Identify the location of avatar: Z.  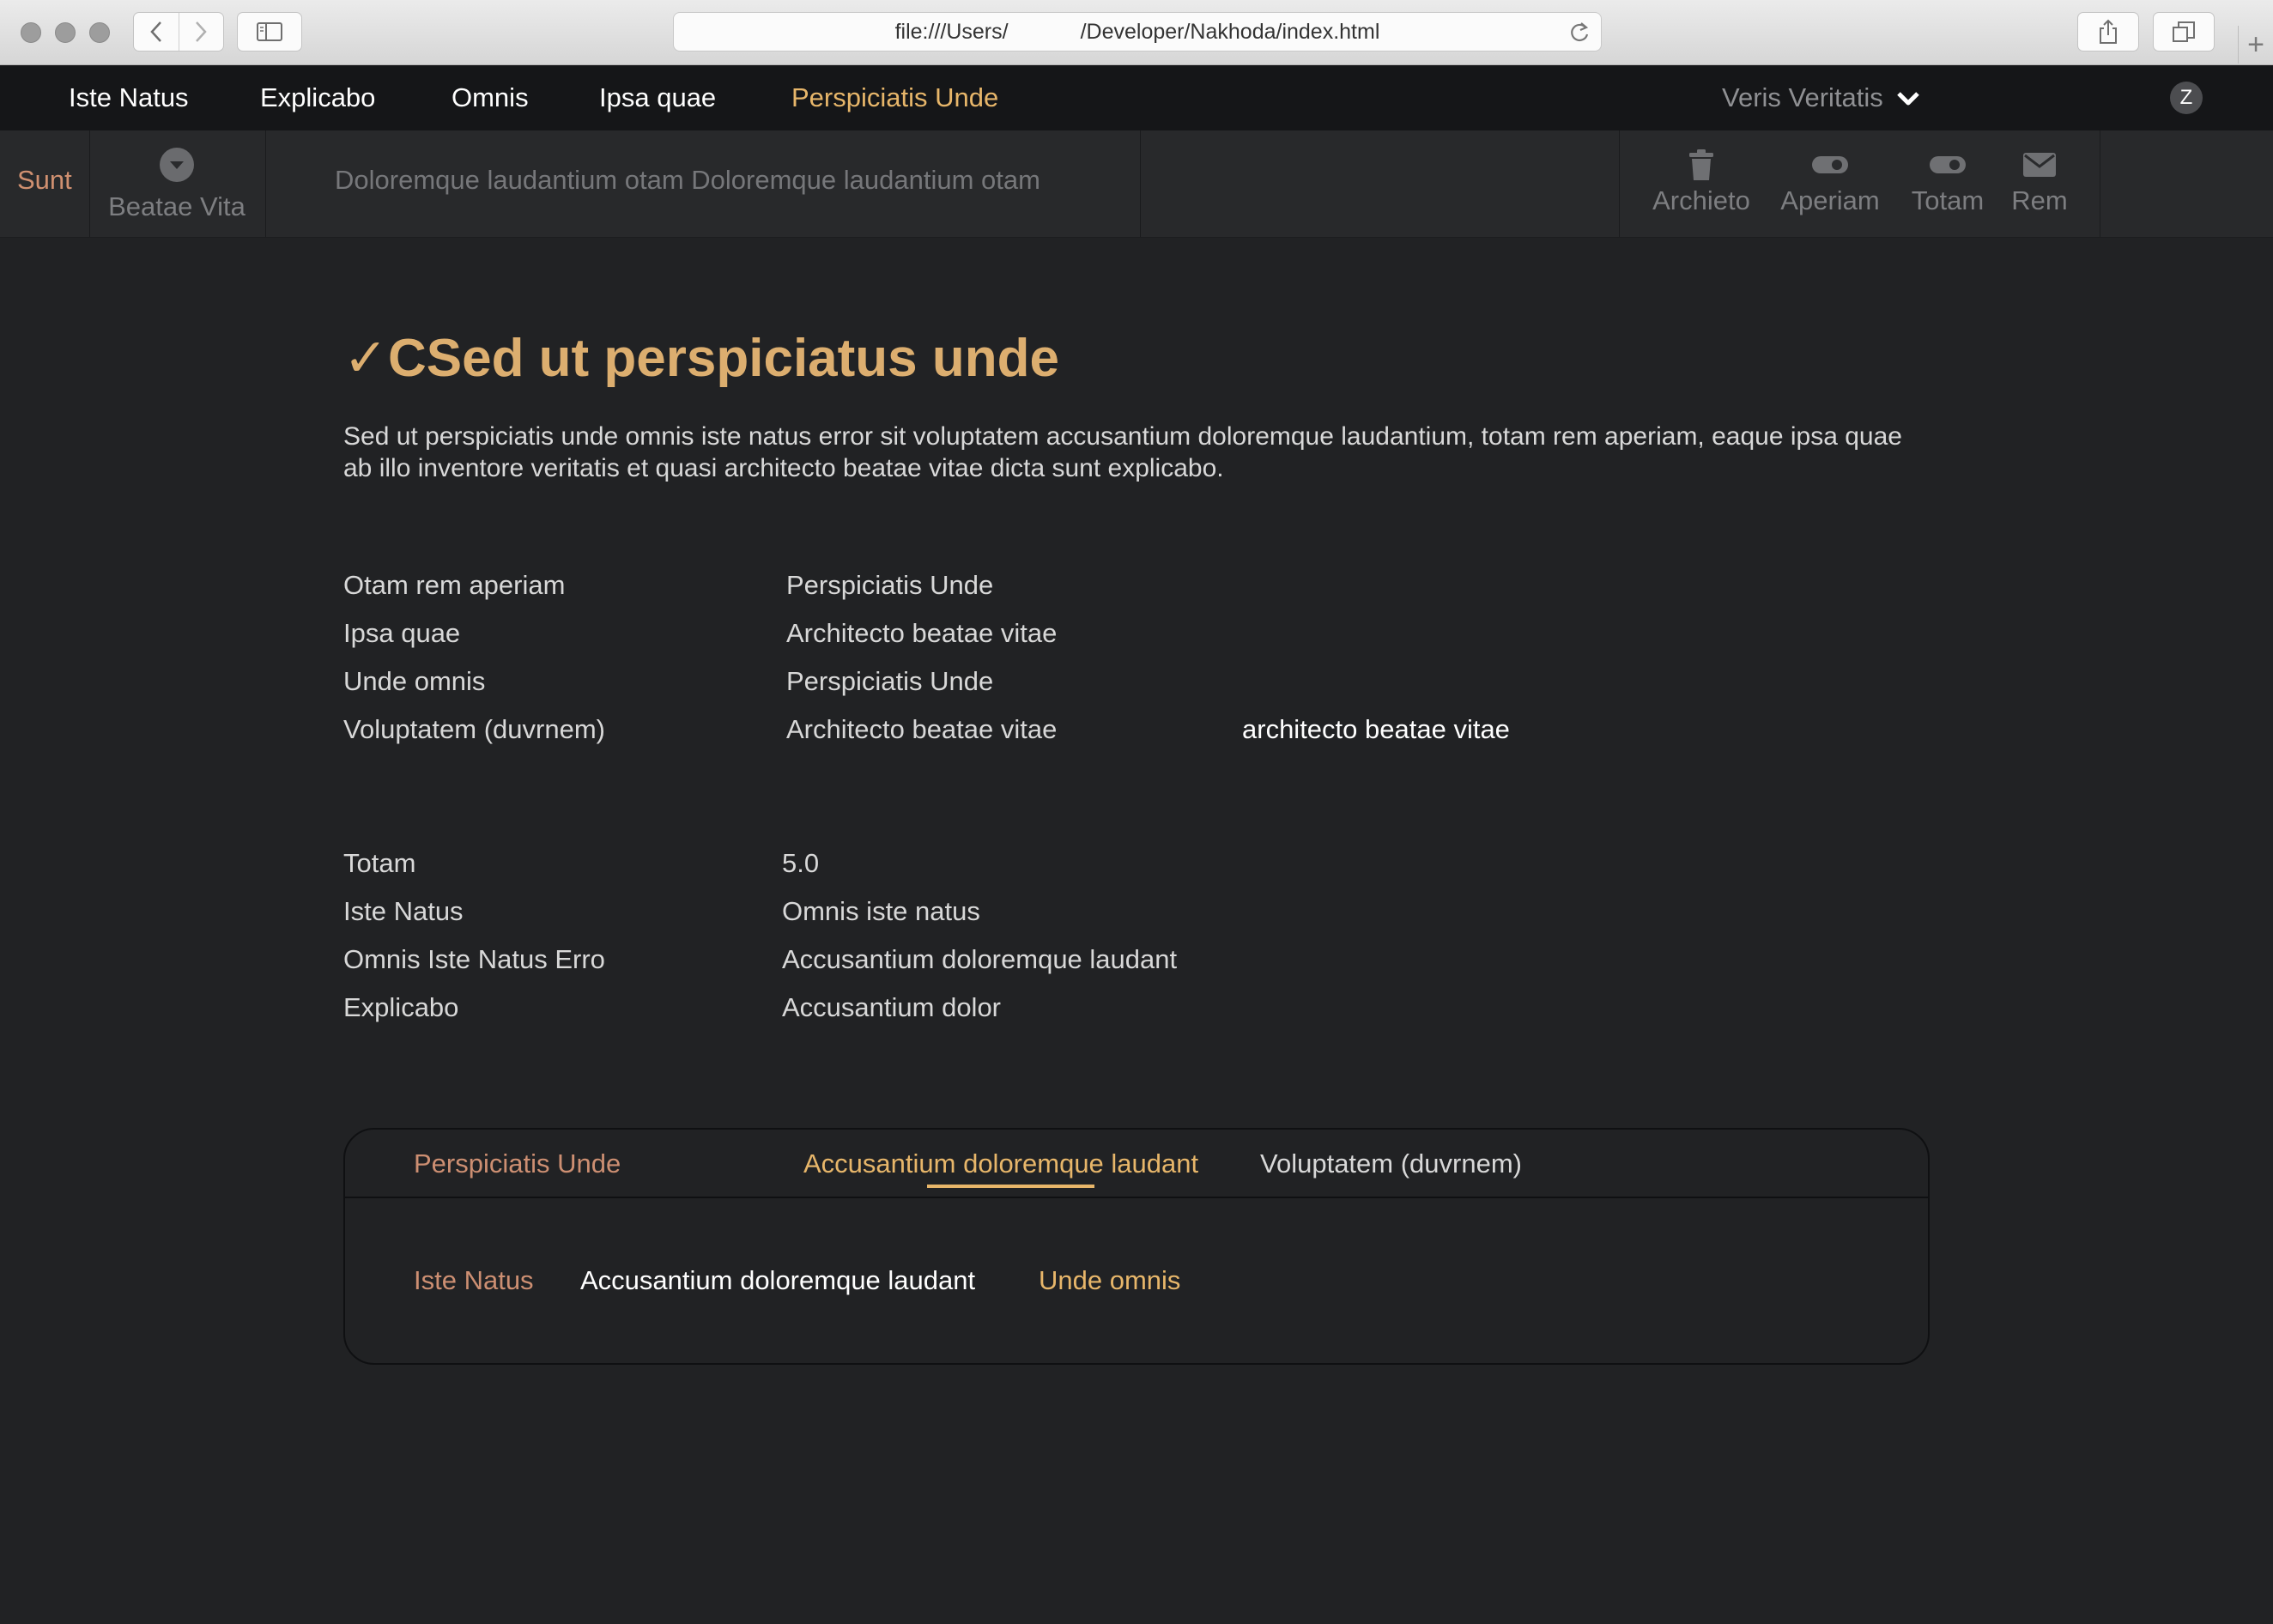
(2186, 98).